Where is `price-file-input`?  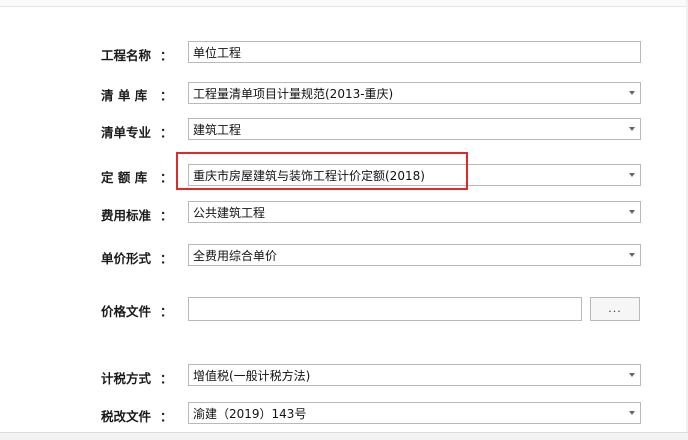 price-file-input is located at coordinates (385, 309).